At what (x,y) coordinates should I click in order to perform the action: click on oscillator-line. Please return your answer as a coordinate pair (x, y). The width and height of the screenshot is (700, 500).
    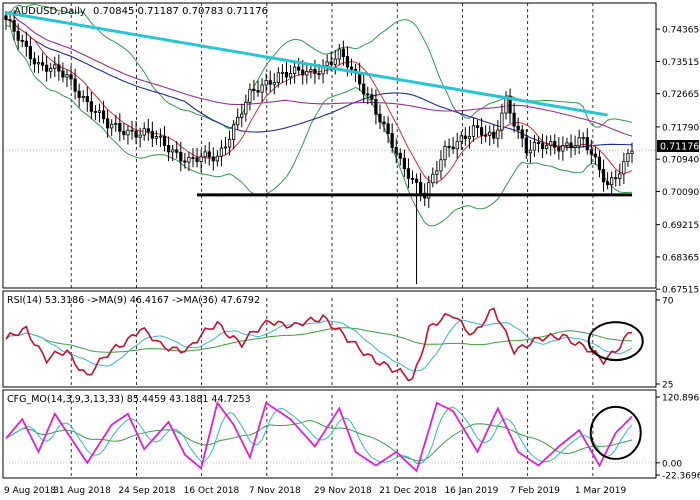
    Looking at the image, I should click on (319, 436).